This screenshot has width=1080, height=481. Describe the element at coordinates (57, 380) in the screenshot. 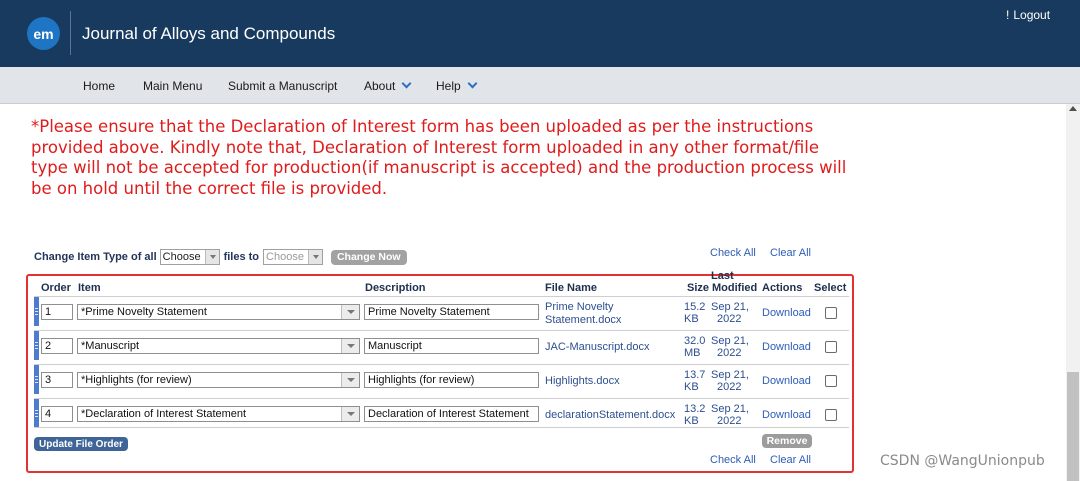

I see `order-input: 3` at that location.